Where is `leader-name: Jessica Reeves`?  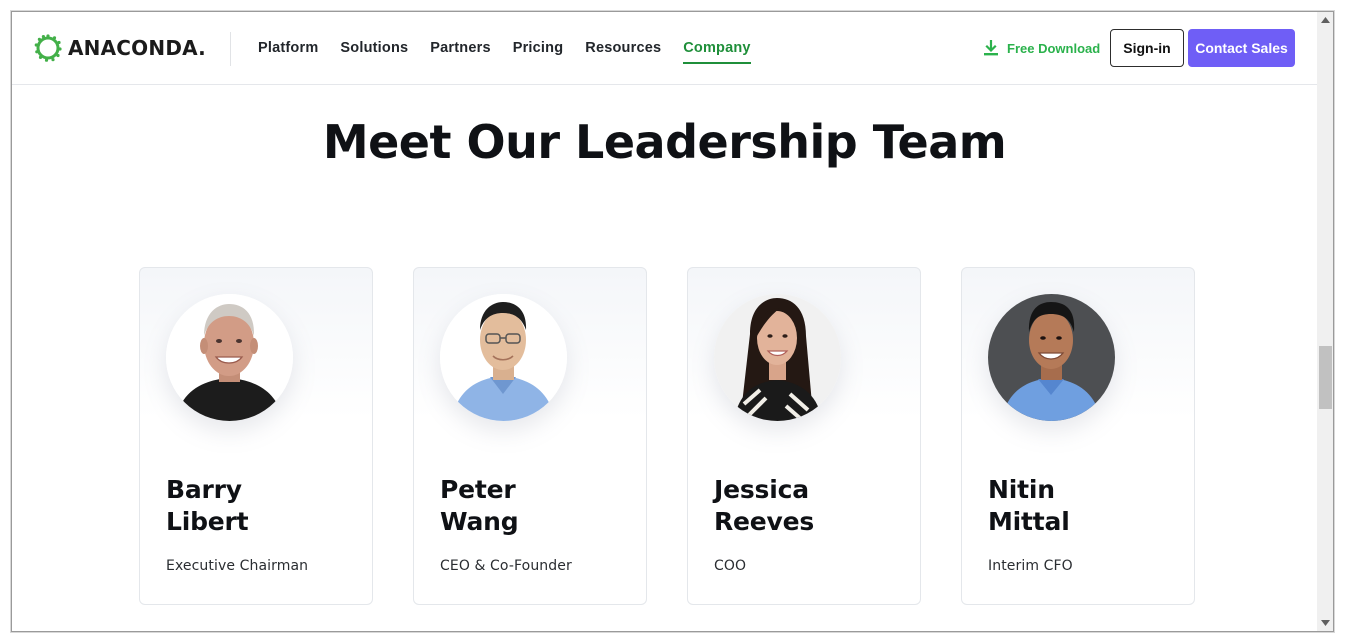 leader-name: Jessica Reeves is located at coordinates (809, 506).